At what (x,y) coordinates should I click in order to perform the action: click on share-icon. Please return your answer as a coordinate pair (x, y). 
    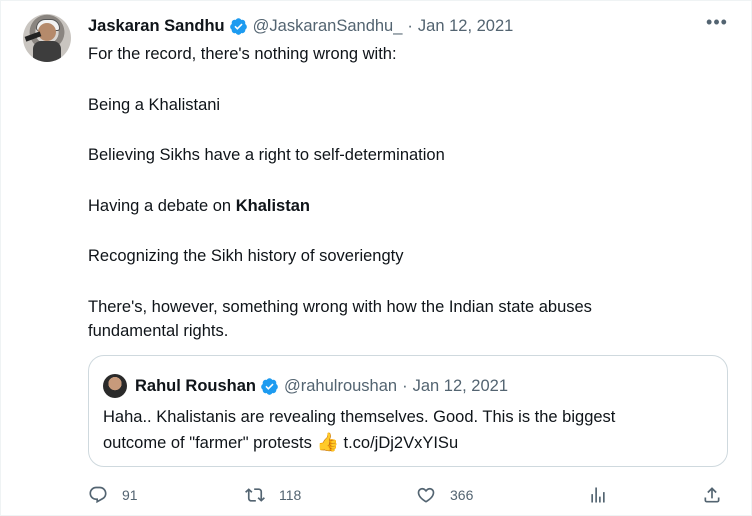
    Looking at the image, I should click on (712, 495).